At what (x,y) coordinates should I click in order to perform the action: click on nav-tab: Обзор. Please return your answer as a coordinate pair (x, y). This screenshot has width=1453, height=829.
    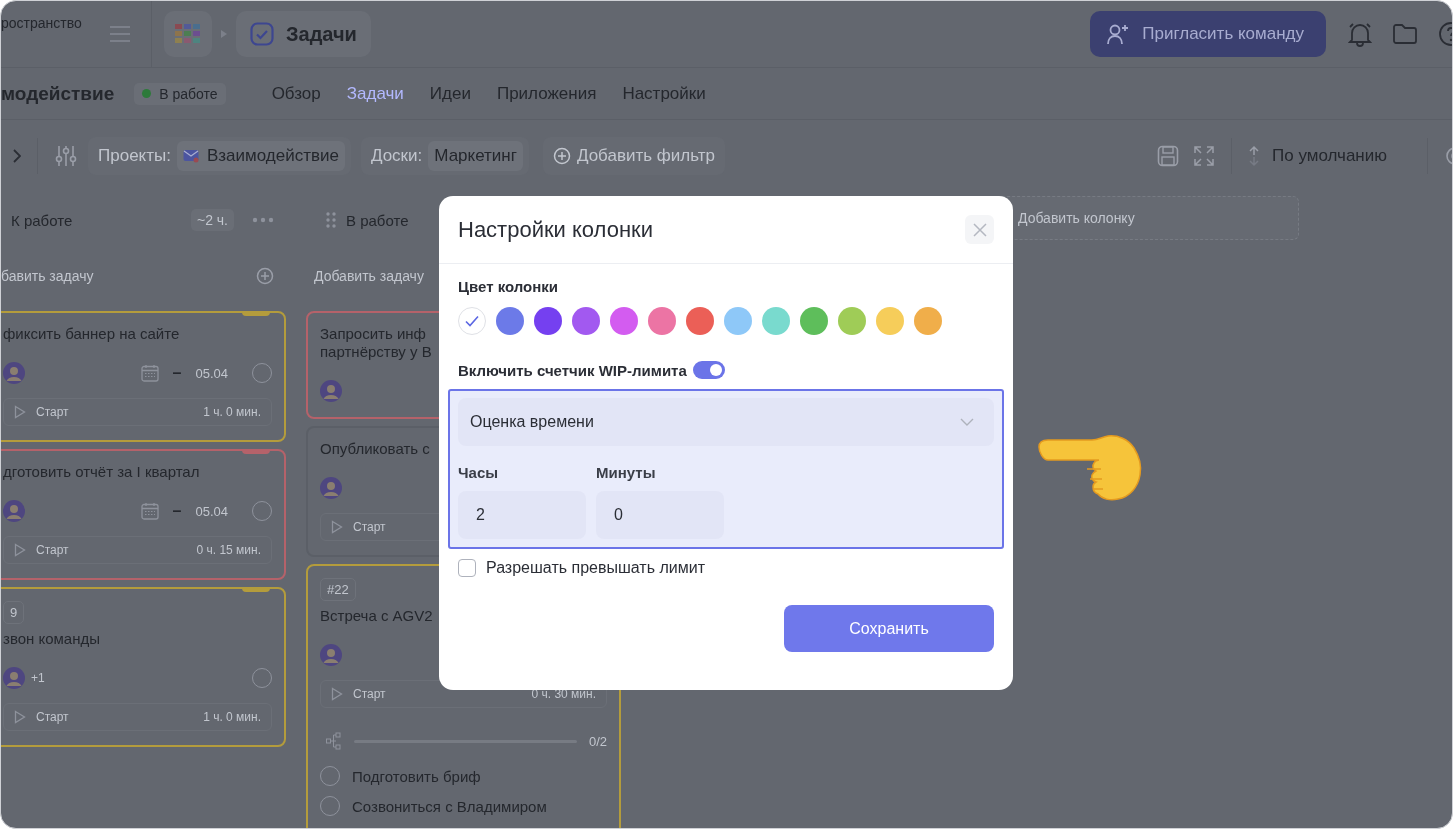
    Looking at the image, I should click on (296, 93).